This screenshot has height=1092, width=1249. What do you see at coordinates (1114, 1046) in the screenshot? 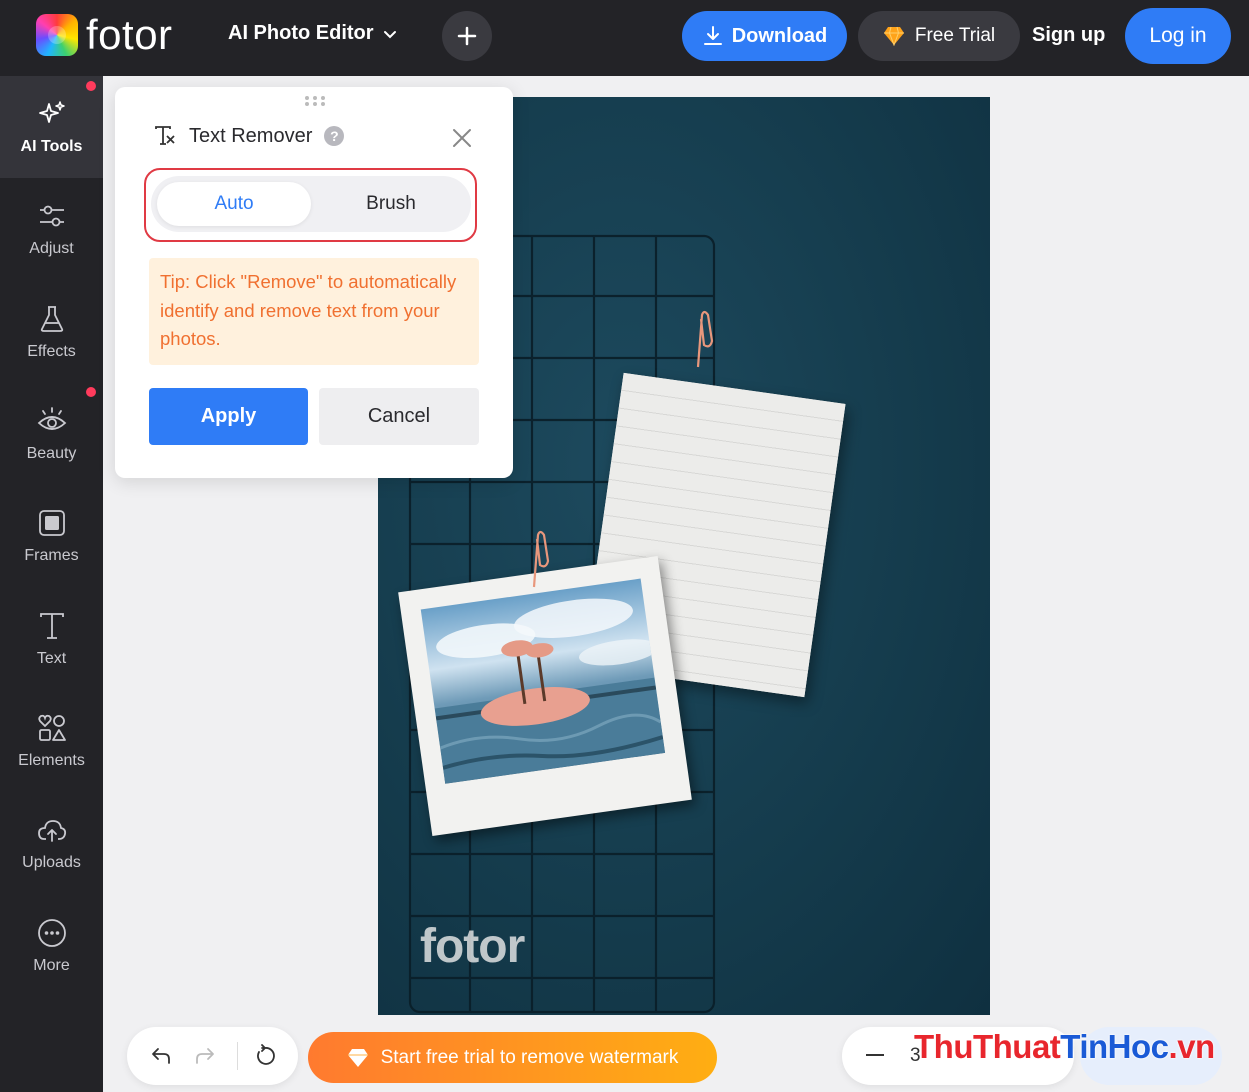
I see `site-mark-blue: TinHoc` at bounding box center [1114, 1046].